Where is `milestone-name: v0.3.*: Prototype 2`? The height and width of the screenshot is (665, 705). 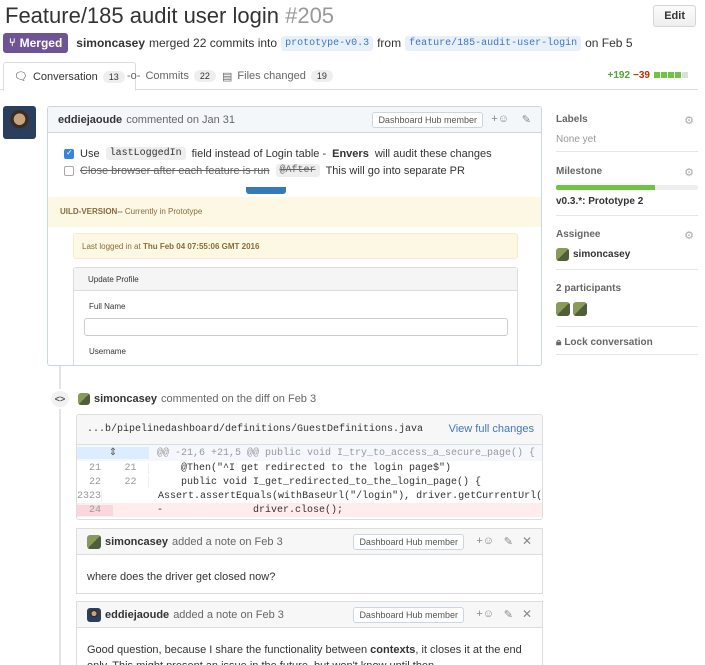
milestone-name: v0.3.*: Prototype 2 is located at coordinates (627, 201).